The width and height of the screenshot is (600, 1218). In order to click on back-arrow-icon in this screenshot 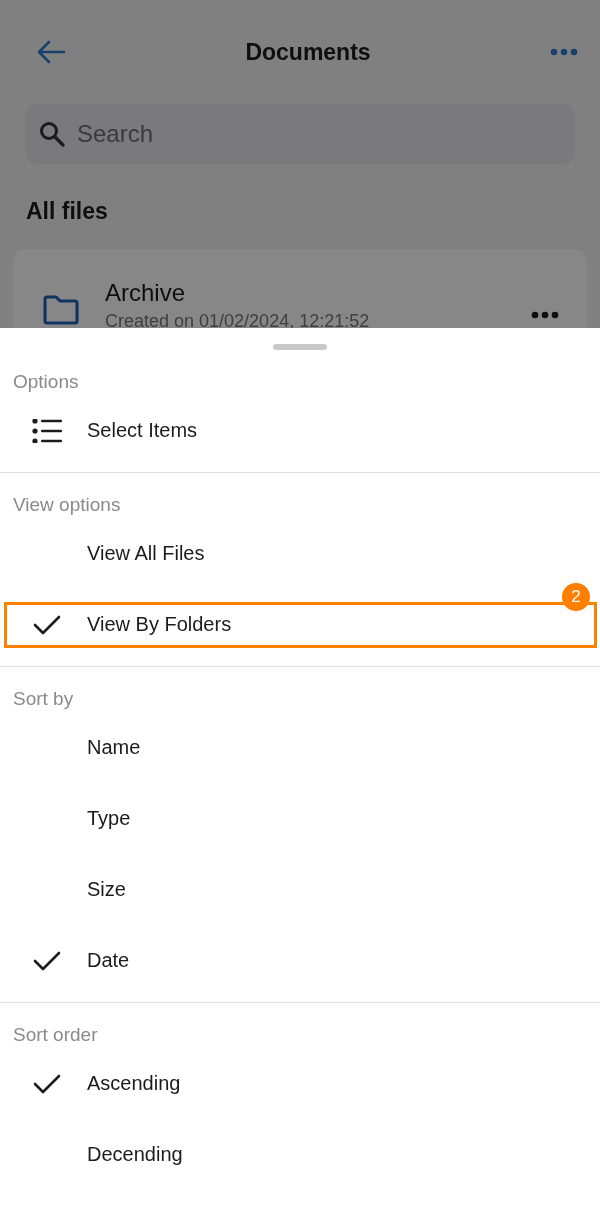, I will do `click(51, 52)`.